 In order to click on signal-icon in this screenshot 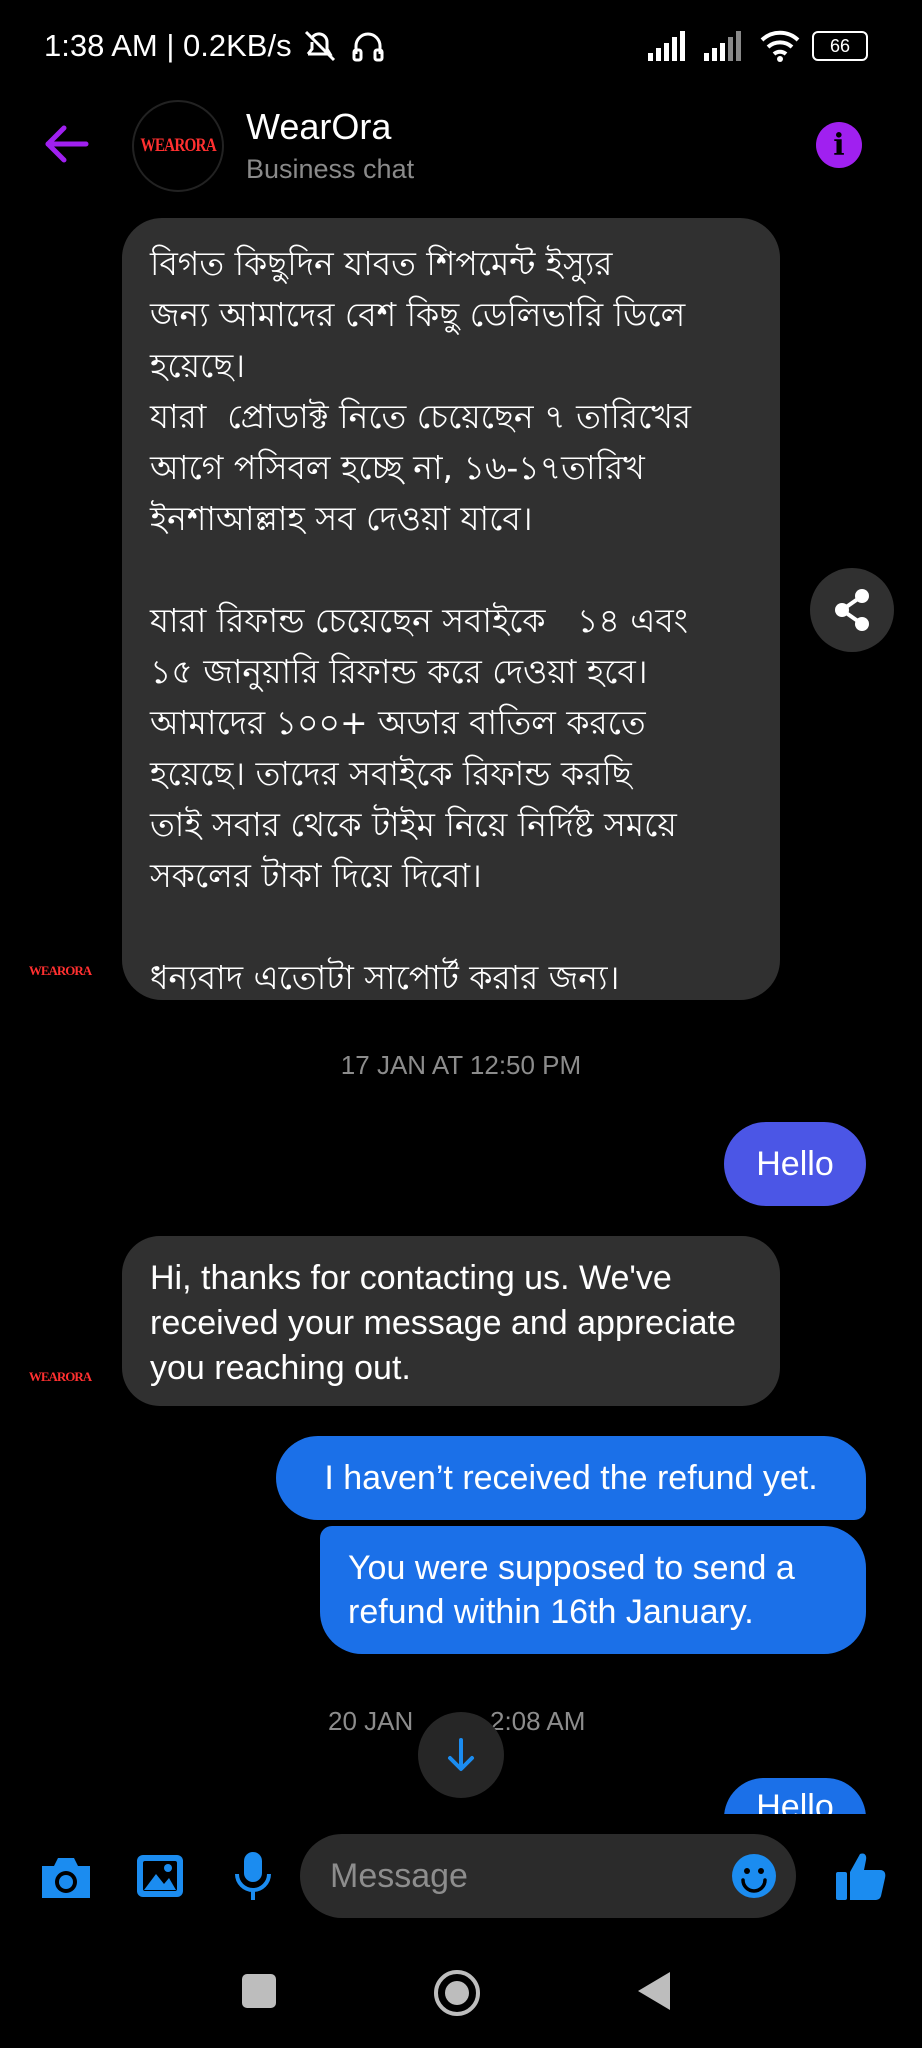, I will do `click(666, 46)`.